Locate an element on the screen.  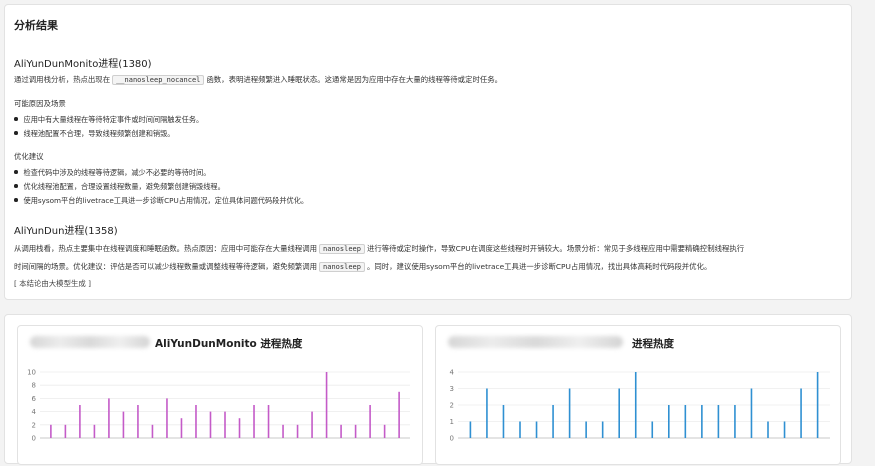
y-tick-label: 10 is located at coordinates (31, 373).